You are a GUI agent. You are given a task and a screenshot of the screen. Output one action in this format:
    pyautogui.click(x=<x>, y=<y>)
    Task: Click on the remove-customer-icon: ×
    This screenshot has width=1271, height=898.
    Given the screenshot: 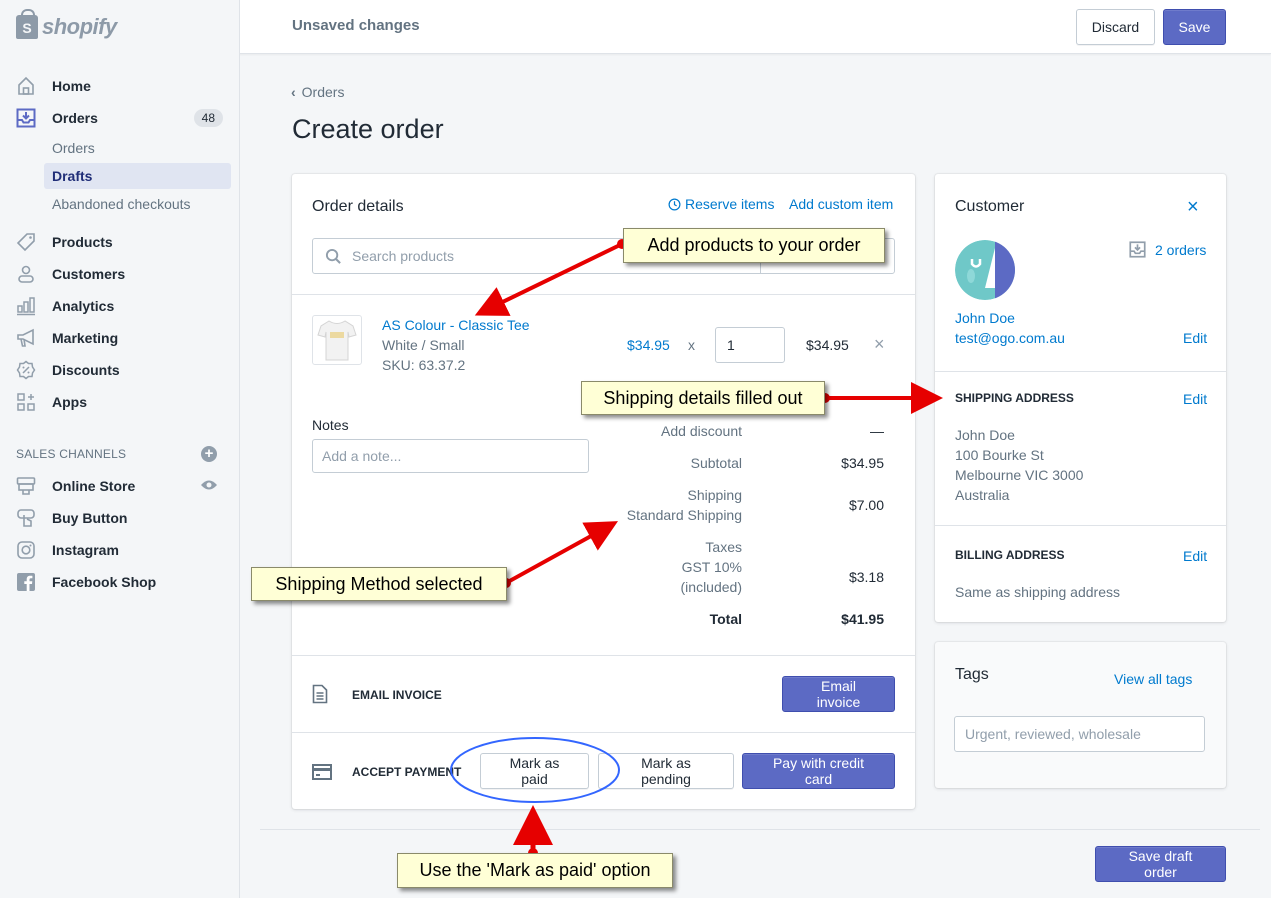 What is the action you would take?
    pyautogui.click(x=1193, y=207)
    